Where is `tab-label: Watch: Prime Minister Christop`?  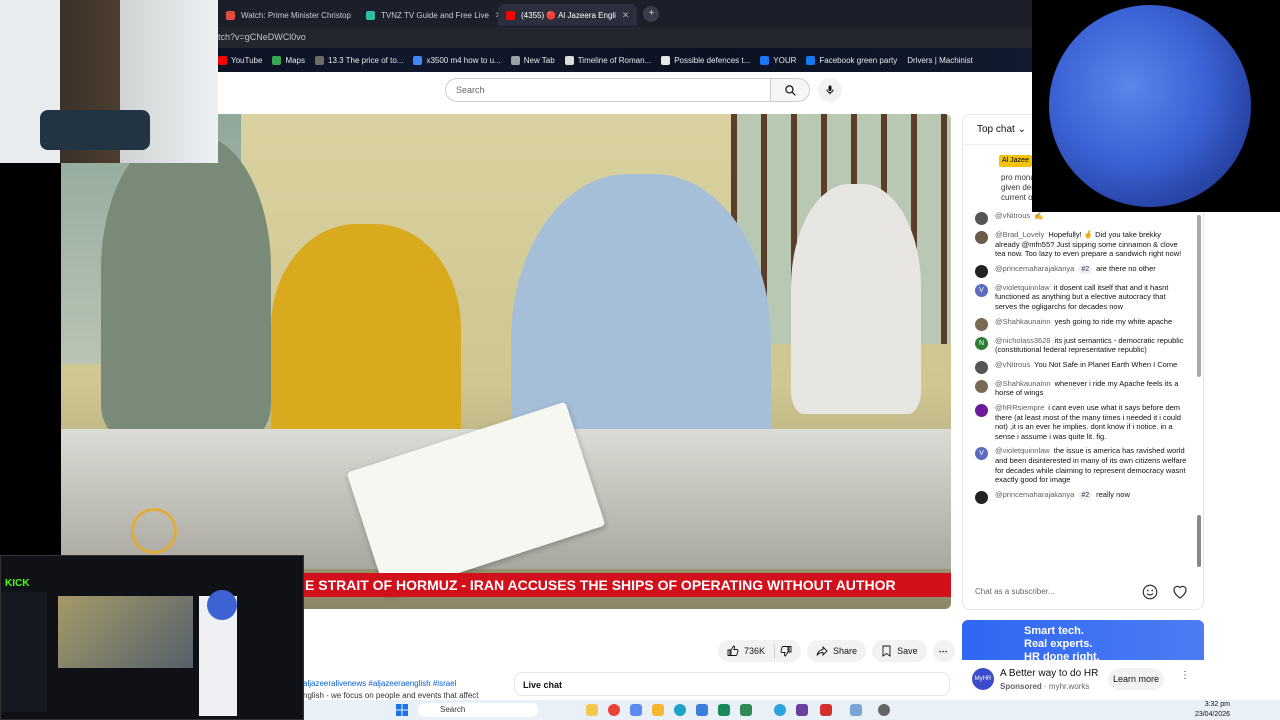 tab-label: Watch: Prime Minister Christop is located at coordinates (296, 15).